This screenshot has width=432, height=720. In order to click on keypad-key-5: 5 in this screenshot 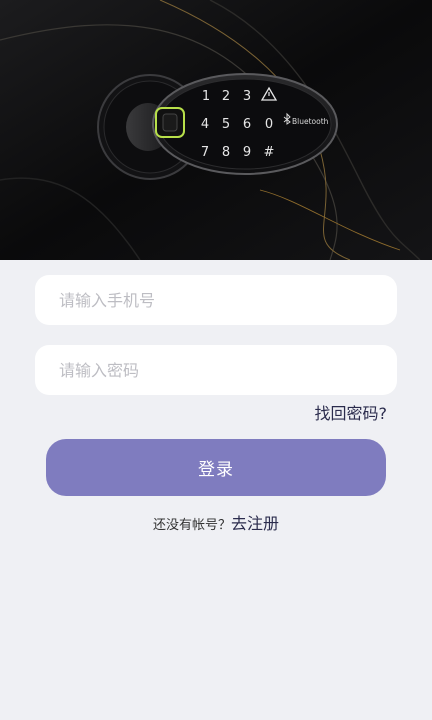, I will do `click(226, 124)`.